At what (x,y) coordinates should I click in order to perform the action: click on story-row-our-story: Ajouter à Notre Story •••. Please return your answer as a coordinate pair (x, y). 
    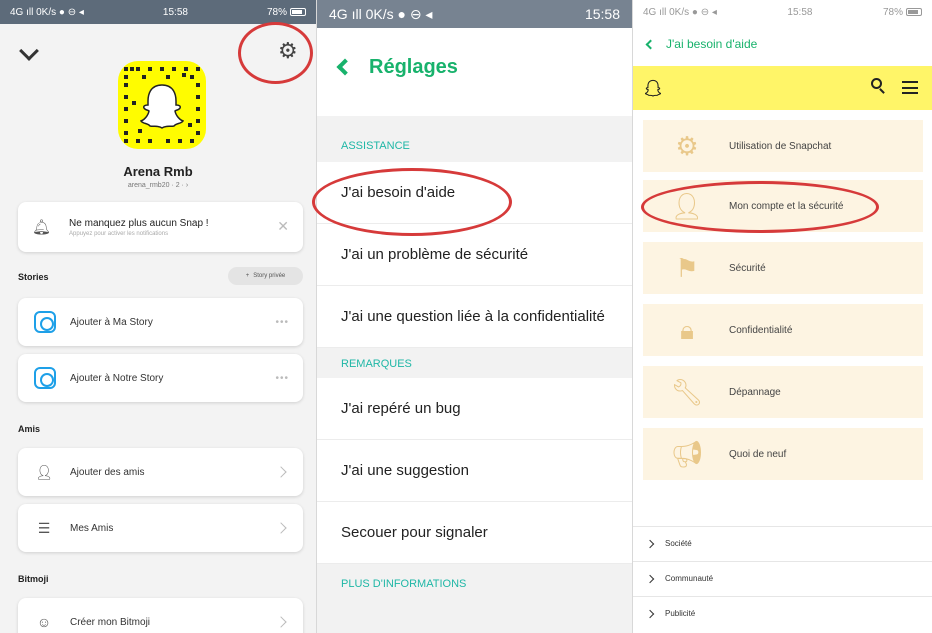
    Looking at the image, I should click on (160, 378).